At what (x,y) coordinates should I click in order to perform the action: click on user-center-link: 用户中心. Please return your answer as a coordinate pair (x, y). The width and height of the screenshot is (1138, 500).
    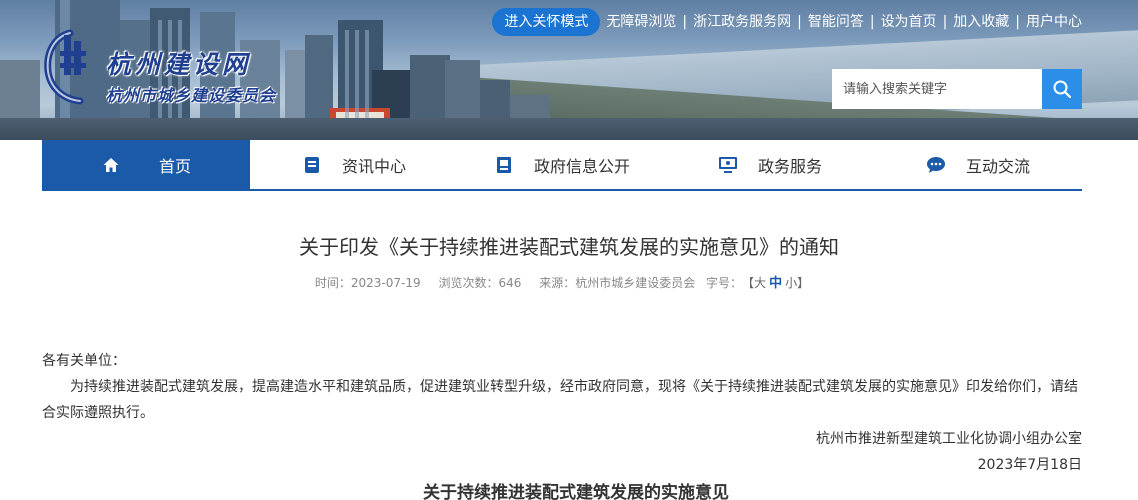
    Looking at the image, I should click on (1054, 22).